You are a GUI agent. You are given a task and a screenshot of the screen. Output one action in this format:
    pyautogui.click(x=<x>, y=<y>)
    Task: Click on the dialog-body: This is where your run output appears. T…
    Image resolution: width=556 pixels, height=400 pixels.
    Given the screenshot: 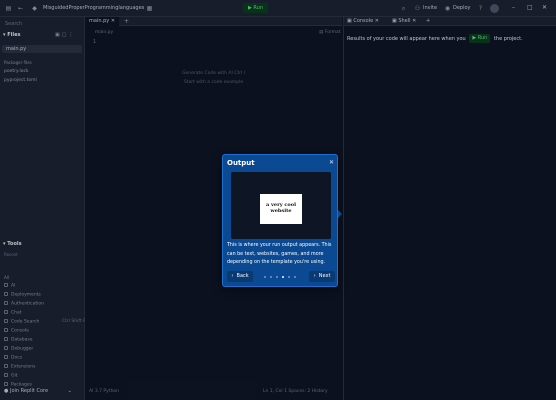 What is the action you would take?
    pyautogui.click(x=279, y=254)
    